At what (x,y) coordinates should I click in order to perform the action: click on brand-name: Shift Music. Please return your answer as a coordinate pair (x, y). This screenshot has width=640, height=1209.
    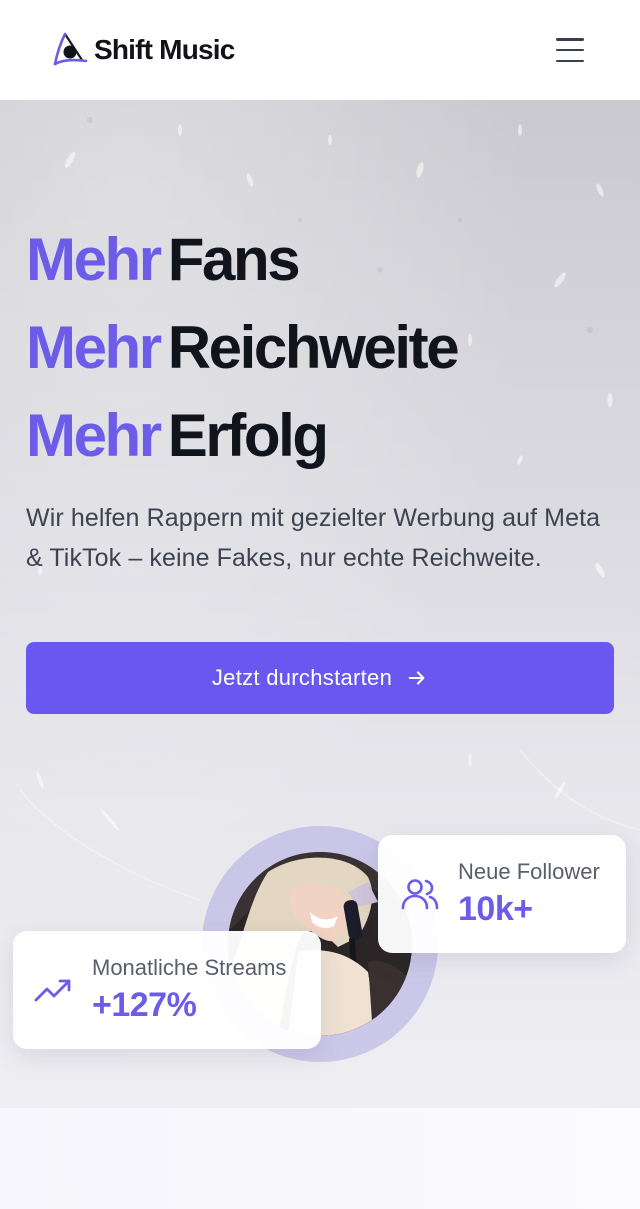
    Looking at the image, I should click on (164, 49).